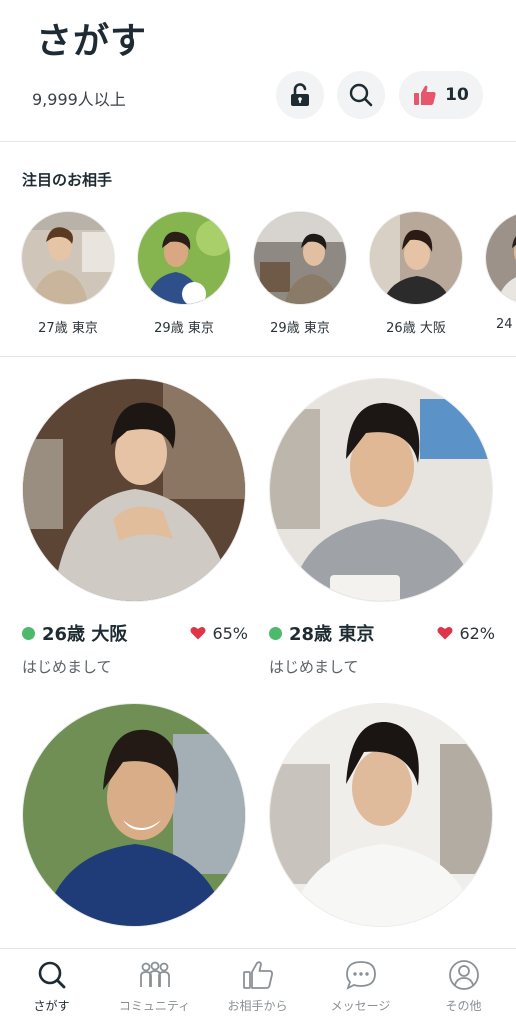 The height and width of the screenshot is (1024, 516). What do you see at coordinates (463, 1006) in the screenshot?
I see `tab-label: その他` at bounding box center [463, 1006].